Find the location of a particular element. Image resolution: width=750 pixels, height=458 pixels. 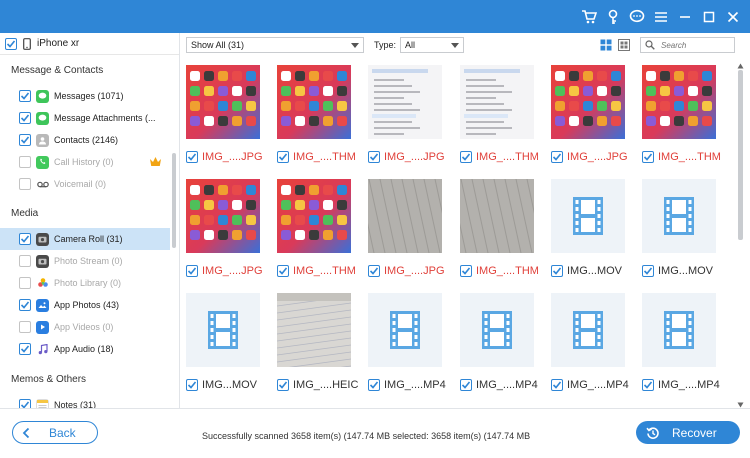

menu-icon is located at coordinates (661, 17).